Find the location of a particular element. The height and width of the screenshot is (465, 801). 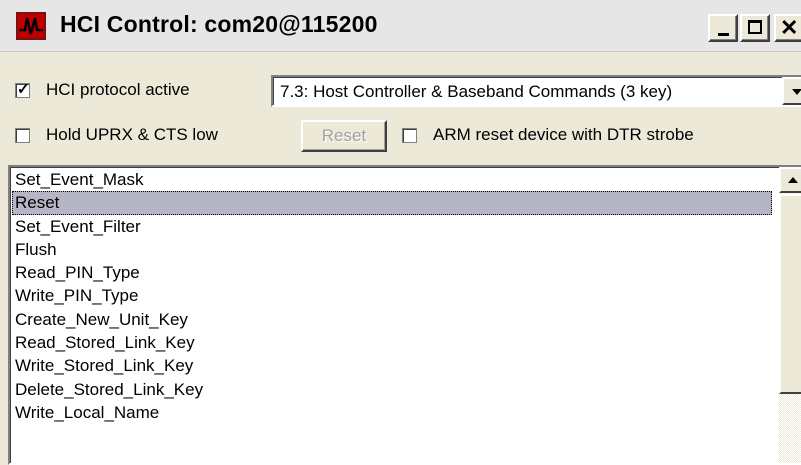

close-icon: ✕ is located at coordinates (789, 27).